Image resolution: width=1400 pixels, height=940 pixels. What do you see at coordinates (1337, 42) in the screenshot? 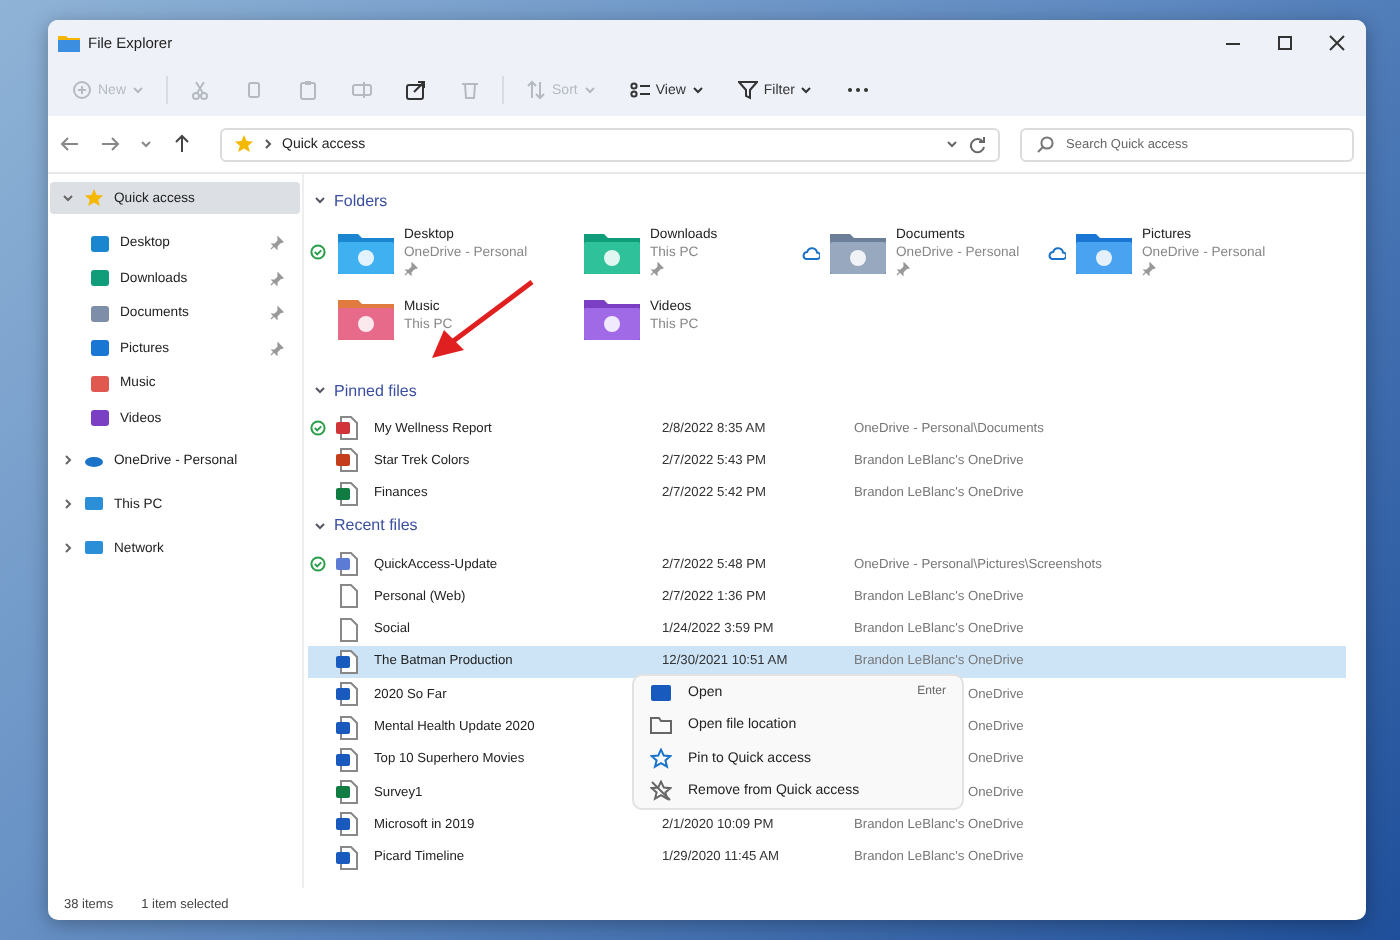
I see `close-icon` at bounding box center [1337, 42].